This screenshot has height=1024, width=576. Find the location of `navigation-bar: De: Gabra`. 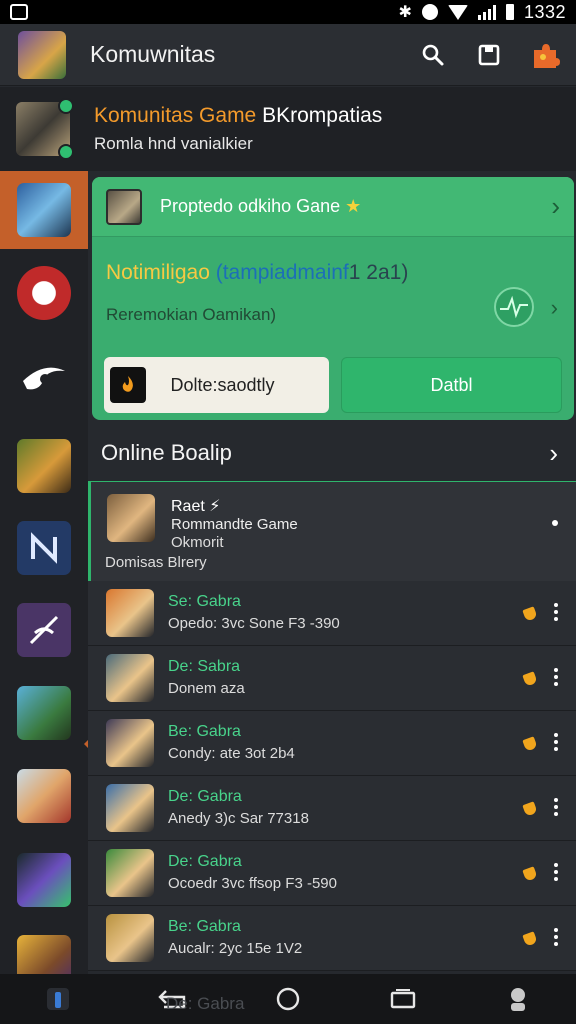

navigation-bar: De: Gabra is located at coordinates (288, 999).